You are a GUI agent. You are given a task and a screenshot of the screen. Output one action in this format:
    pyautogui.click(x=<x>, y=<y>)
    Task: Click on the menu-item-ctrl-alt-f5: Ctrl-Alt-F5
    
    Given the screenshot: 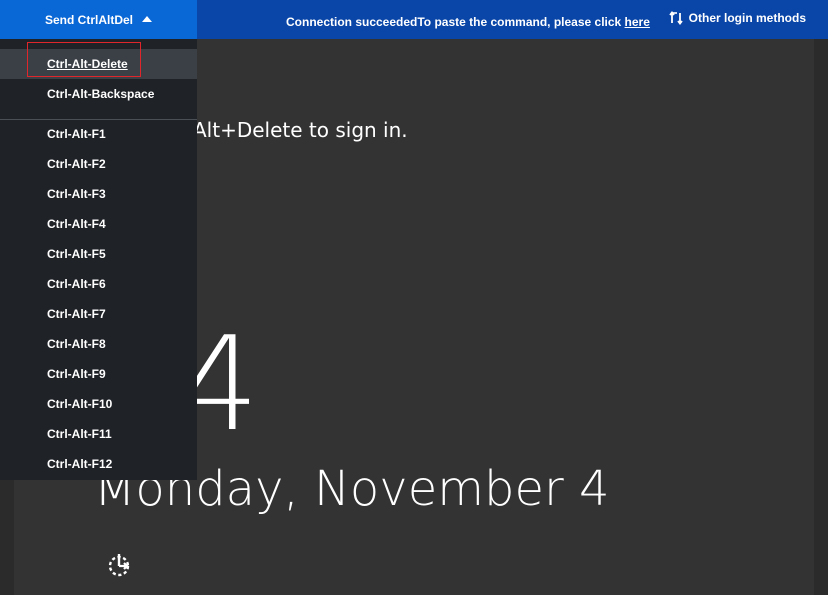 What is the action you would take?
    pyautogui.click(x=98, y=254)
    